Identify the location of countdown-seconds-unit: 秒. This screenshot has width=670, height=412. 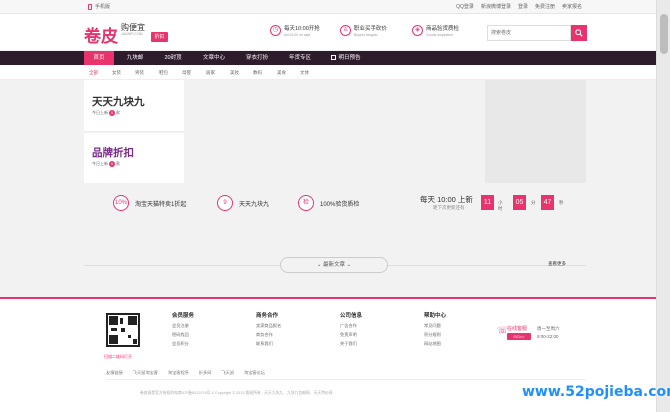
(561, 202).